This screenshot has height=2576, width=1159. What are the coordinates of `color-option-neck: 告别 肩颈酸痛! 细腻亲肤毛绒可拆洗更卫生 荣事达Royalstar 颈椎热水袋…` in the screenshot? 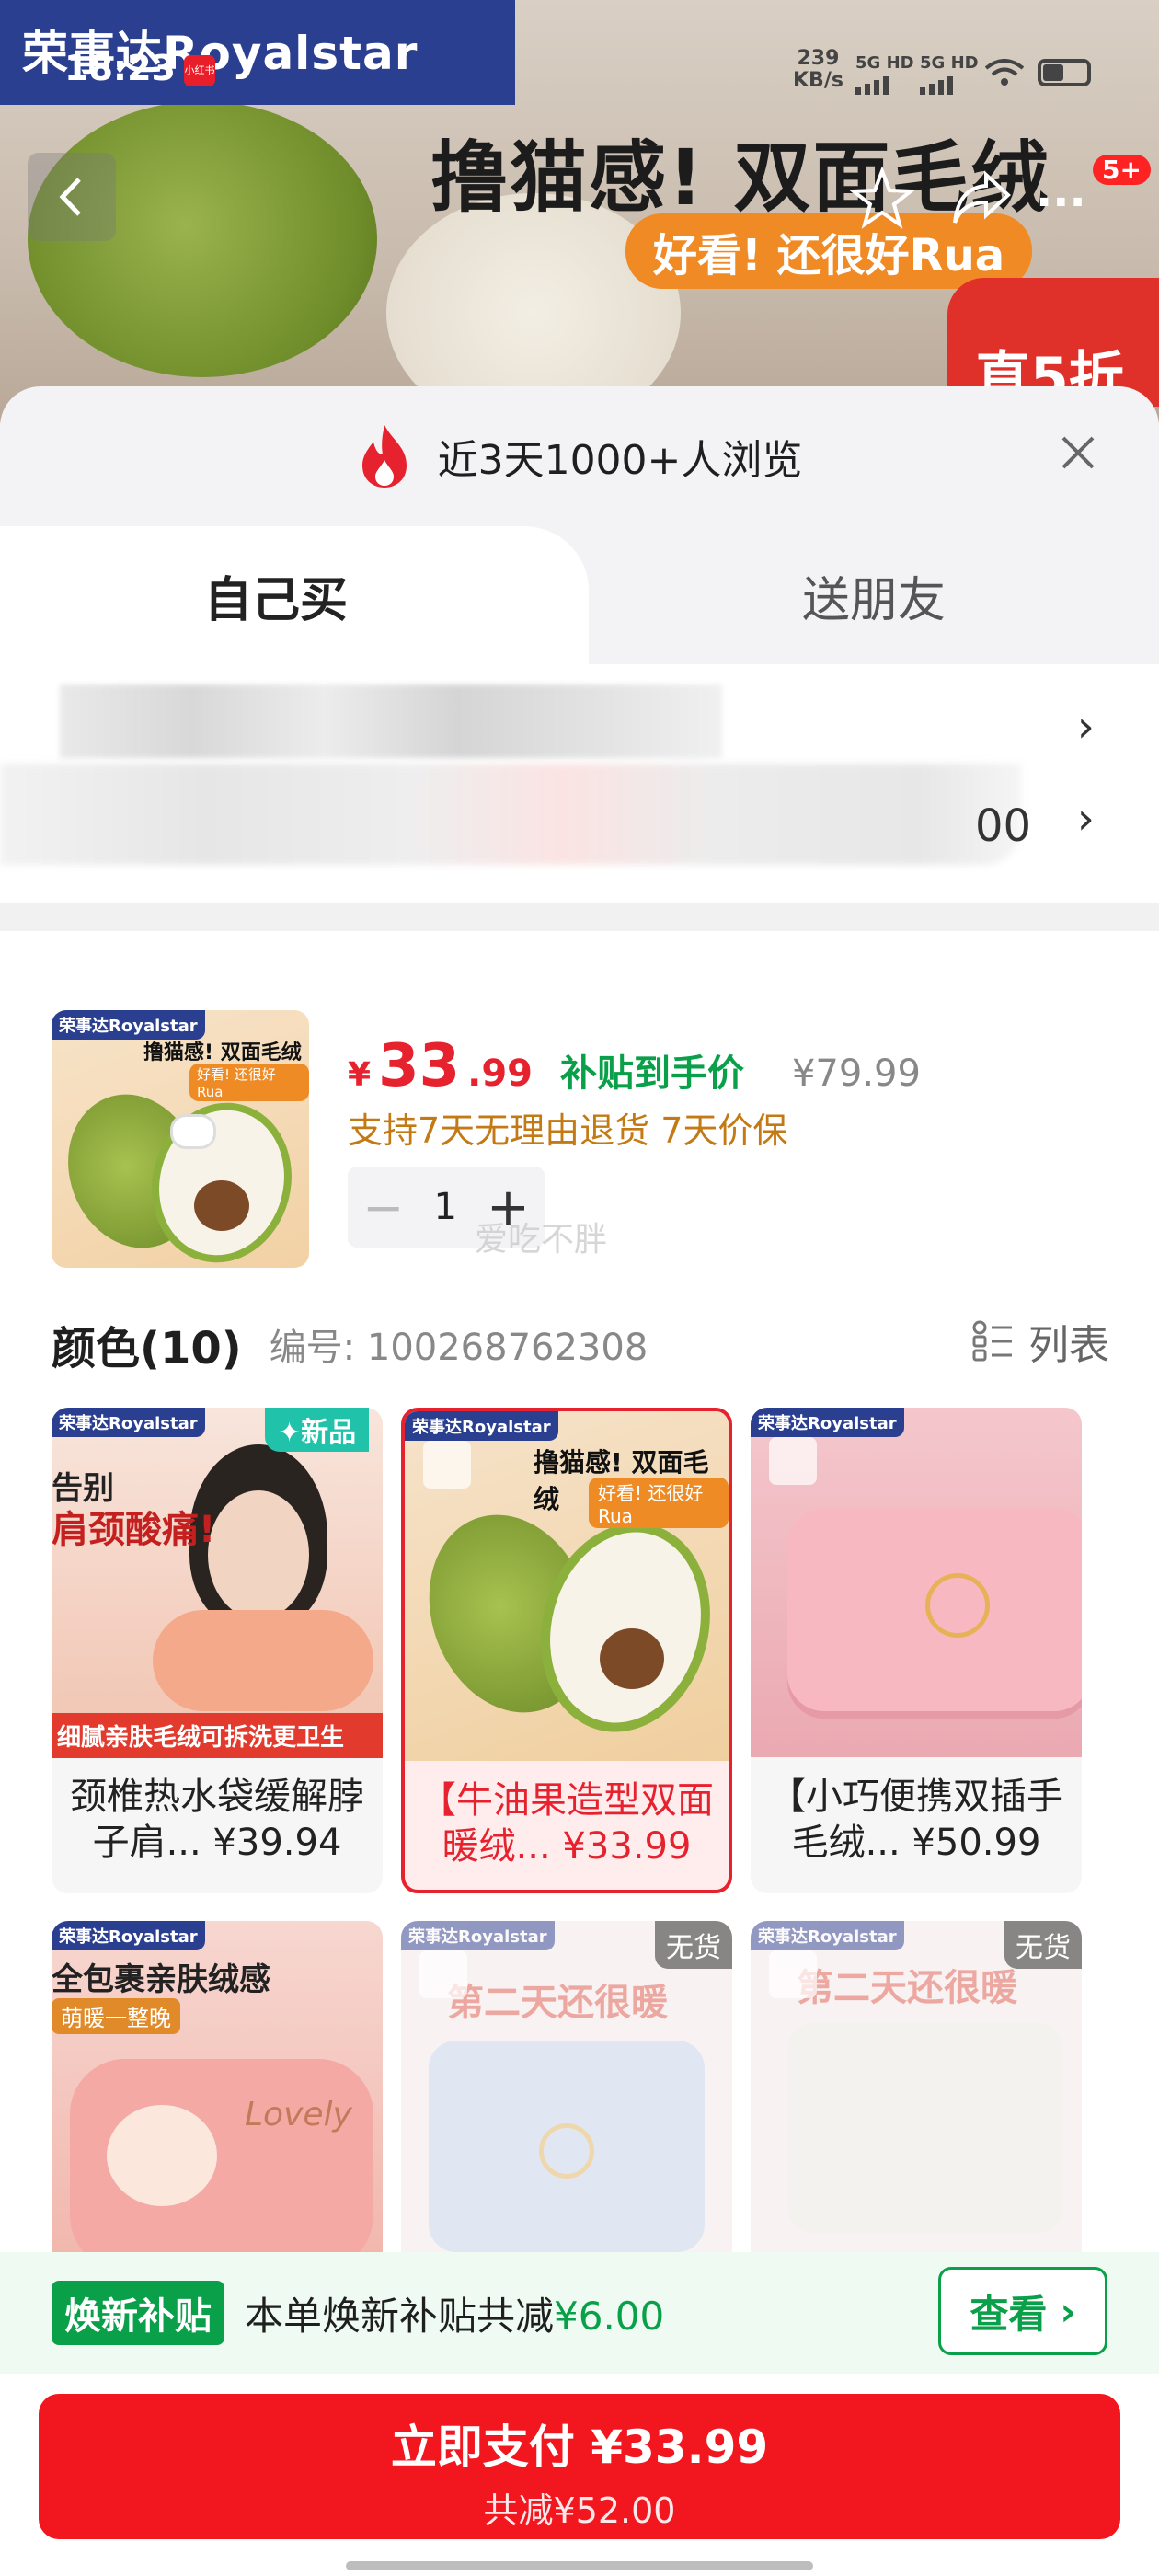 It's located at (217, 1650).